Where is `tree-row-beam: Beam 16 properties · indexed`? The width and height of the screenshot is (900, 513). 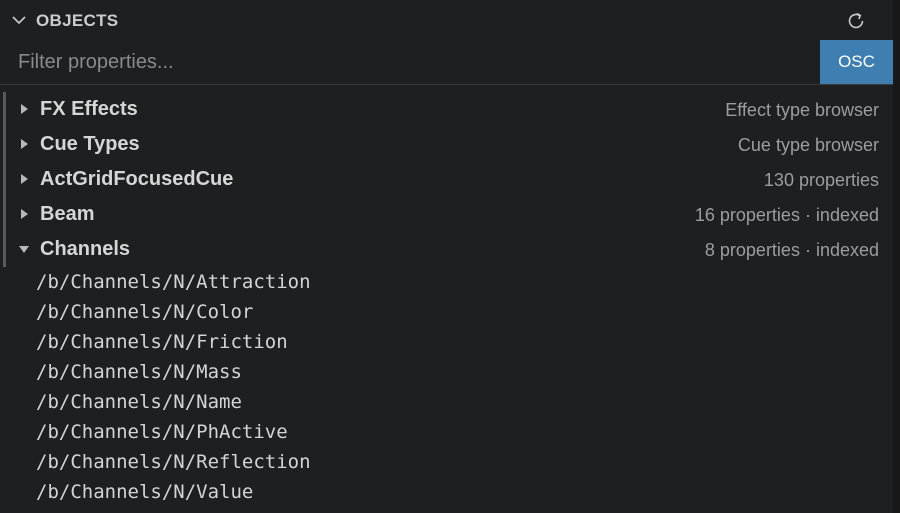
tree-row-beam: Beam 16 properties · indexed is located at coordinates (446, 214).